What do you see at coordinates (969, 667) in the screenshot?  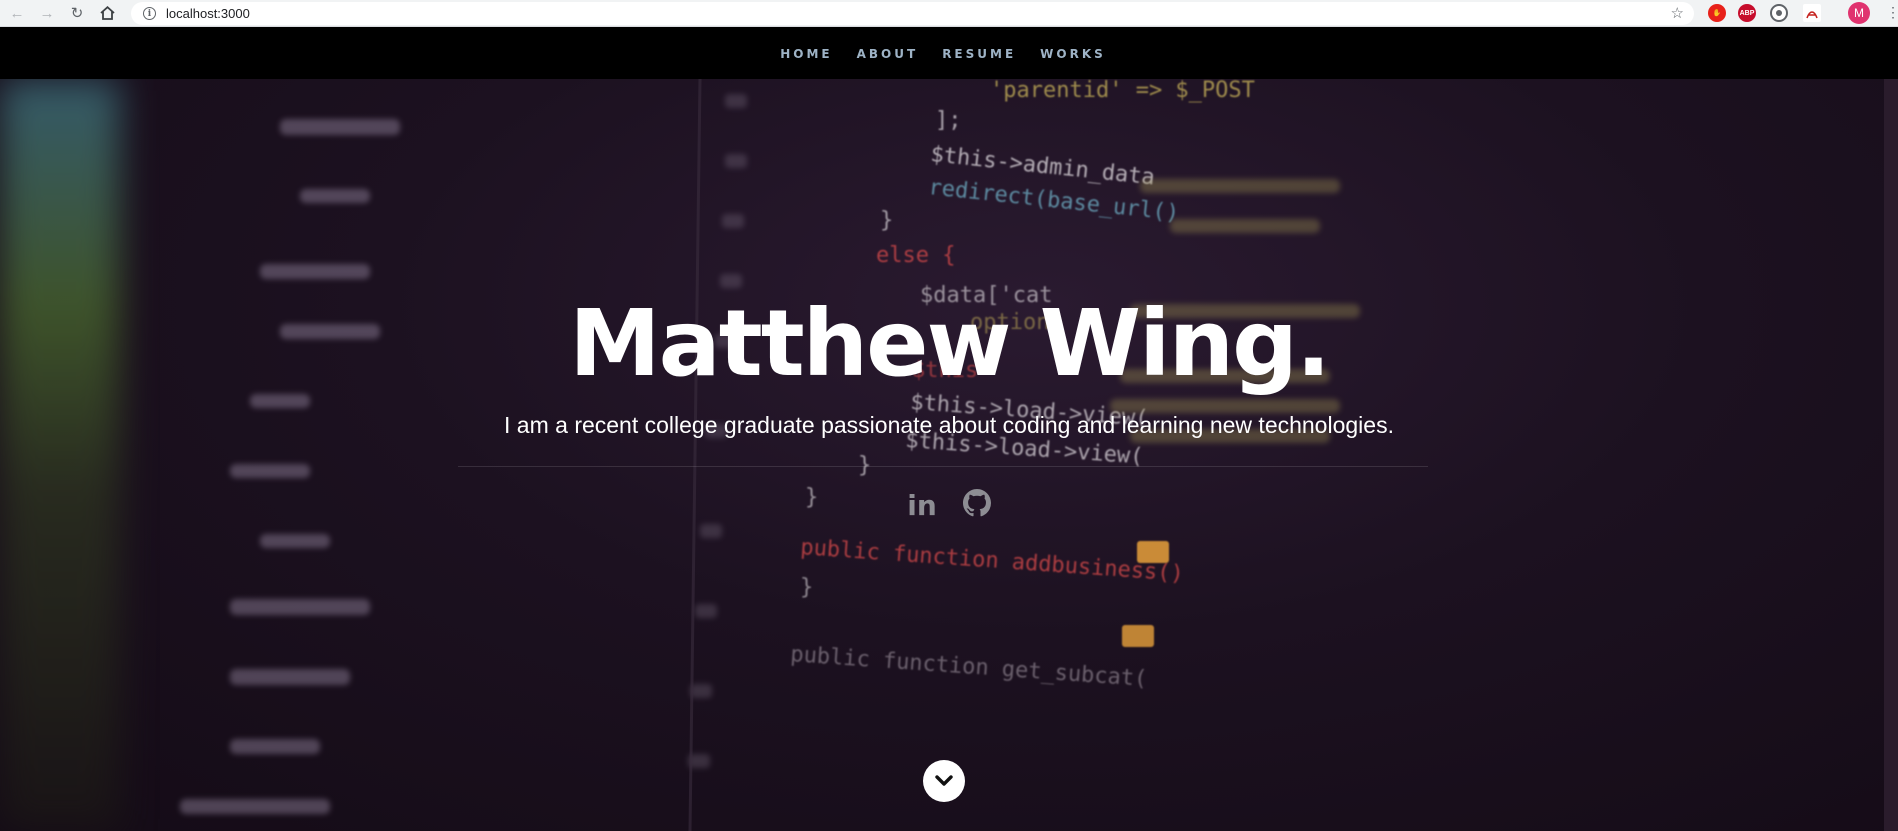 I see `svg-text: public function get_subcat(` at bounding box center [969, 667].